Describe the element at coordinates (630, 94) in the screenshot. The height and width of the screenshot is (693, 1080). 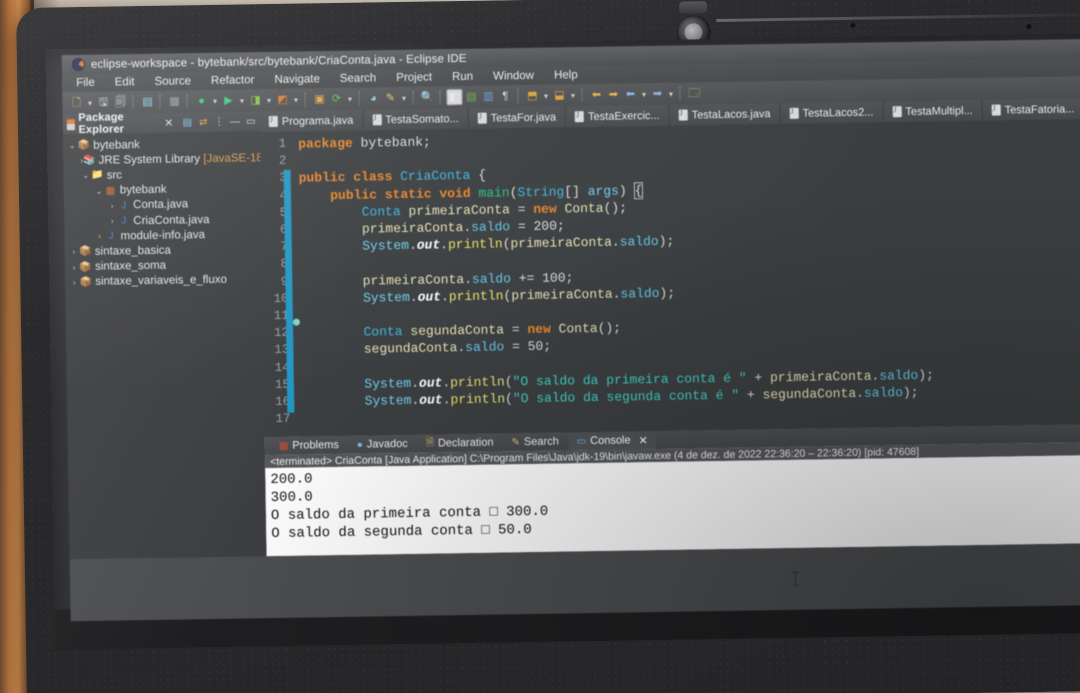
I see `previous-edit-button: ⬅` at that location.